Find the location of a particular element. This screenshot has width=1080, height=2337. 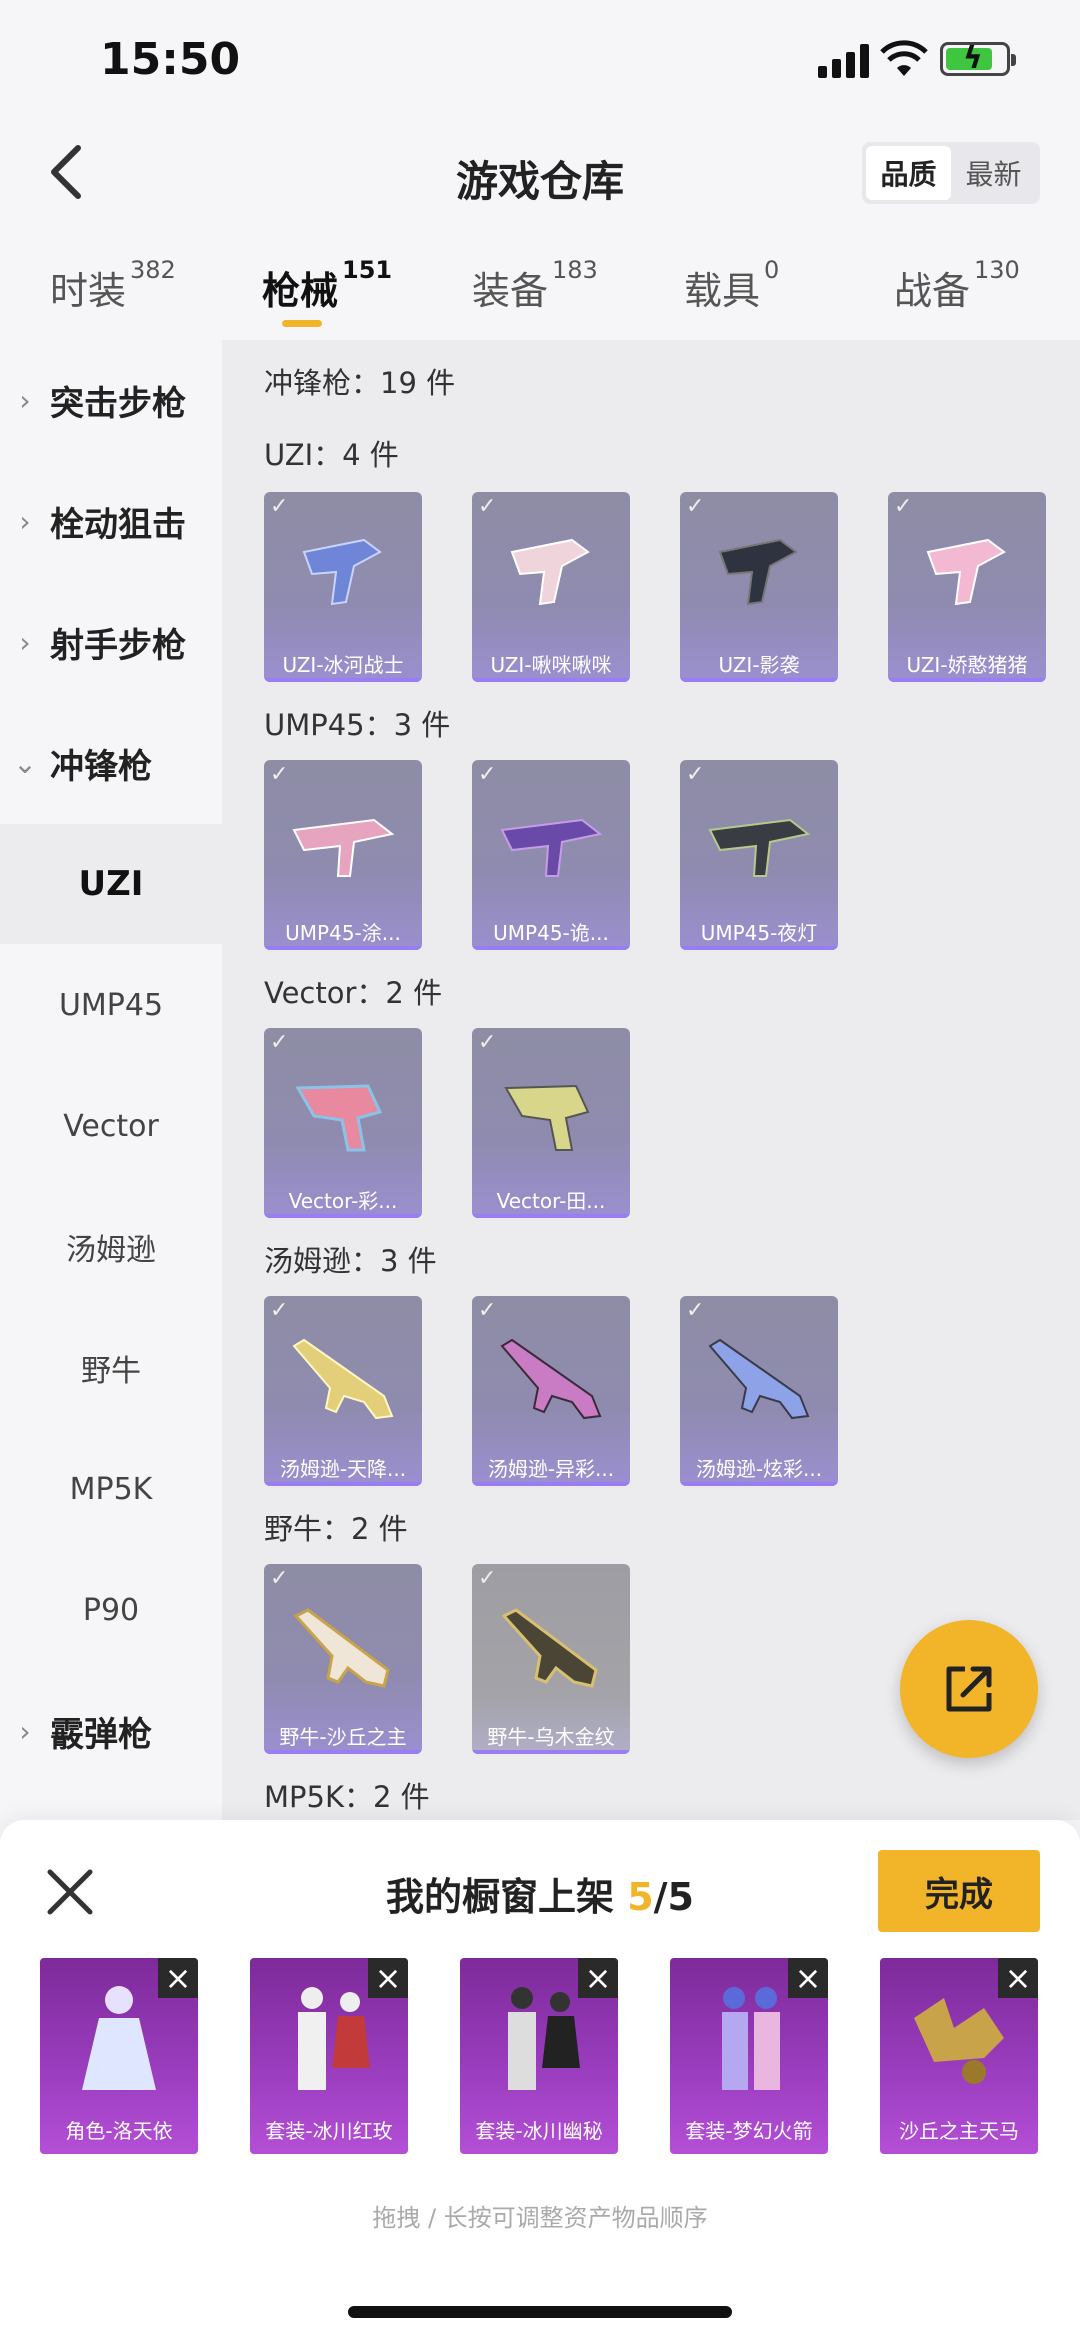

signal-icon is located at coordinates (844, 61).